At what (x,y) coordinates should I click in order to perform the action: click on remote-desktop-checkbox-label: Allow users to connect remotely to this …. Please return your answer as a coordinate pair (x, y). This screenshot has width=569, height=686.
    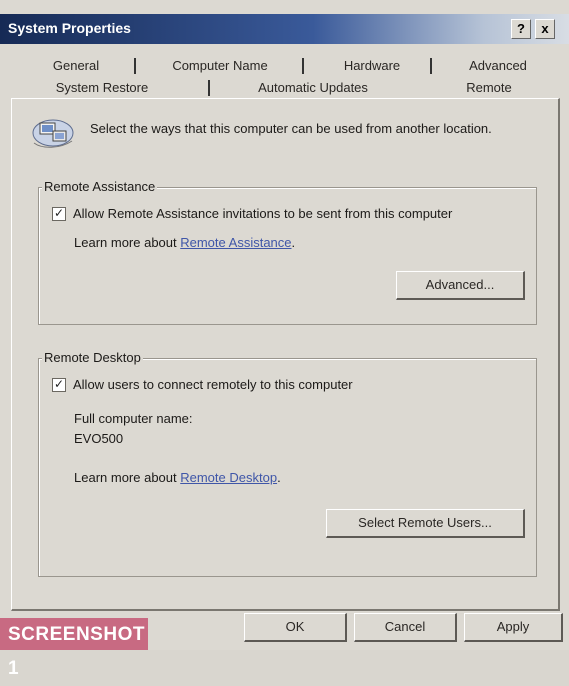
    Looking at the image, I should click on (213, 384).